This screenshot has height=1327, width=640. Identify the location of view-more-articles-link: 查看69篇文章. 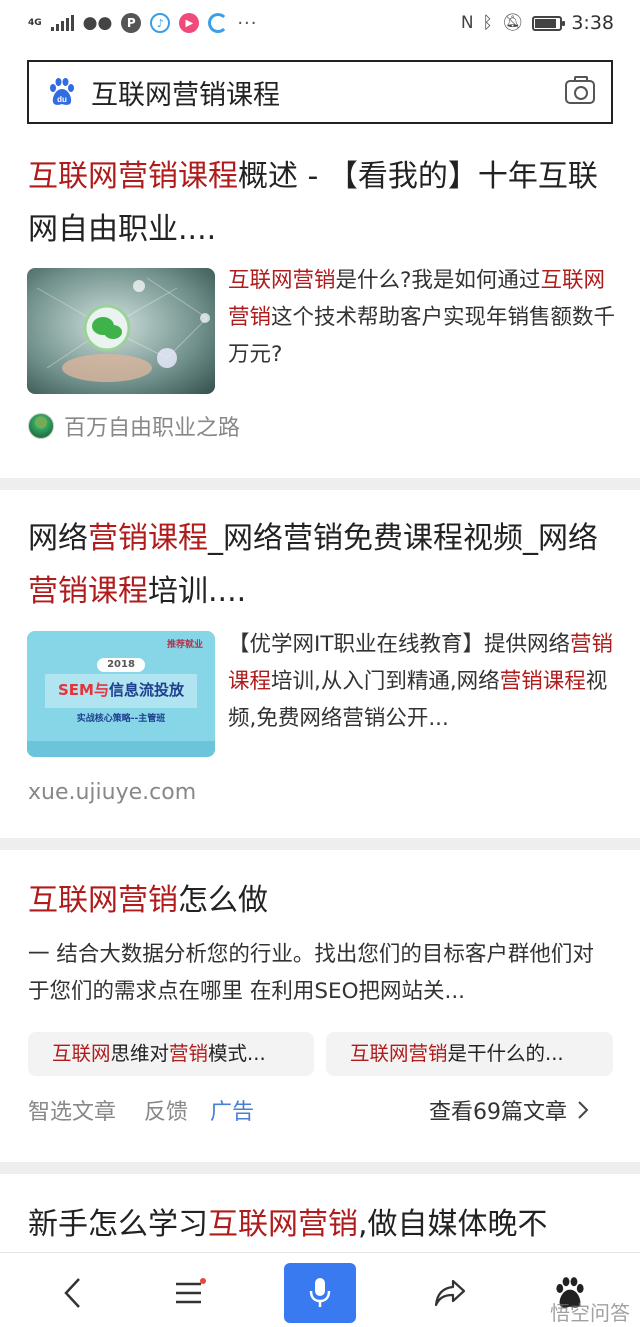
(509, 1110).